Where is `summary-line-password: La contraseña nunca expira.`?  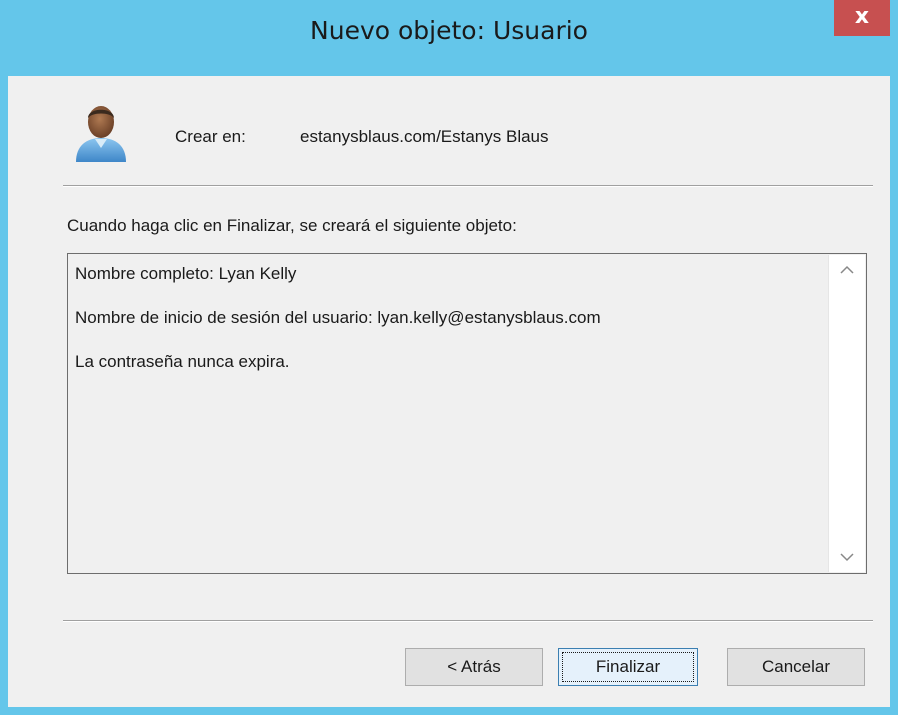
summary-line-password: La contraseña nunca expira. is located at coordinates (182, 361).